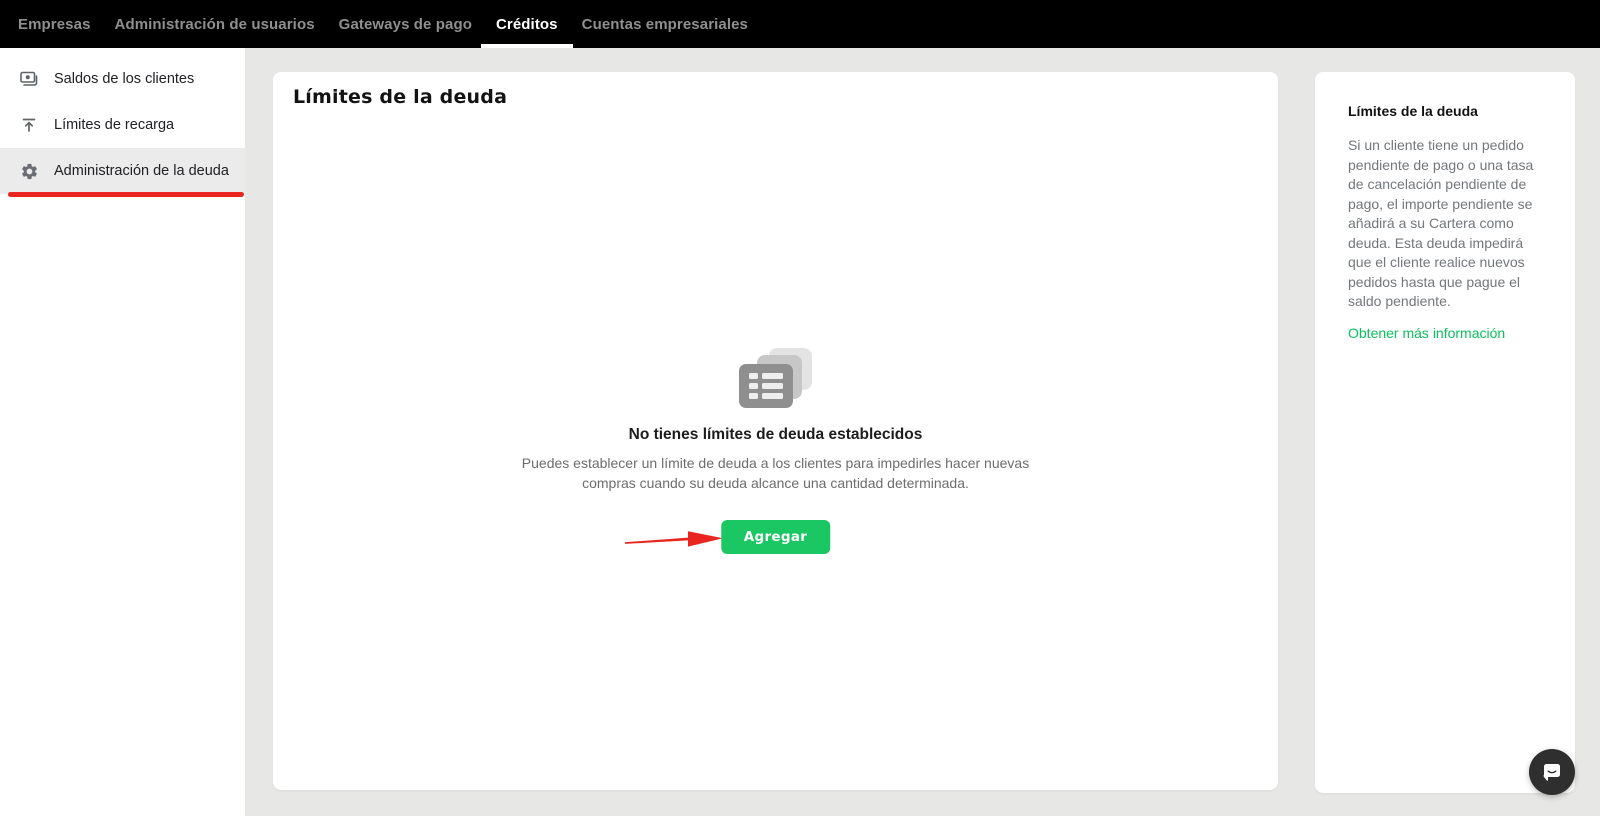 This screenshot has height=816, width=1600. I want to click on gear-icon, so click(29, 171).